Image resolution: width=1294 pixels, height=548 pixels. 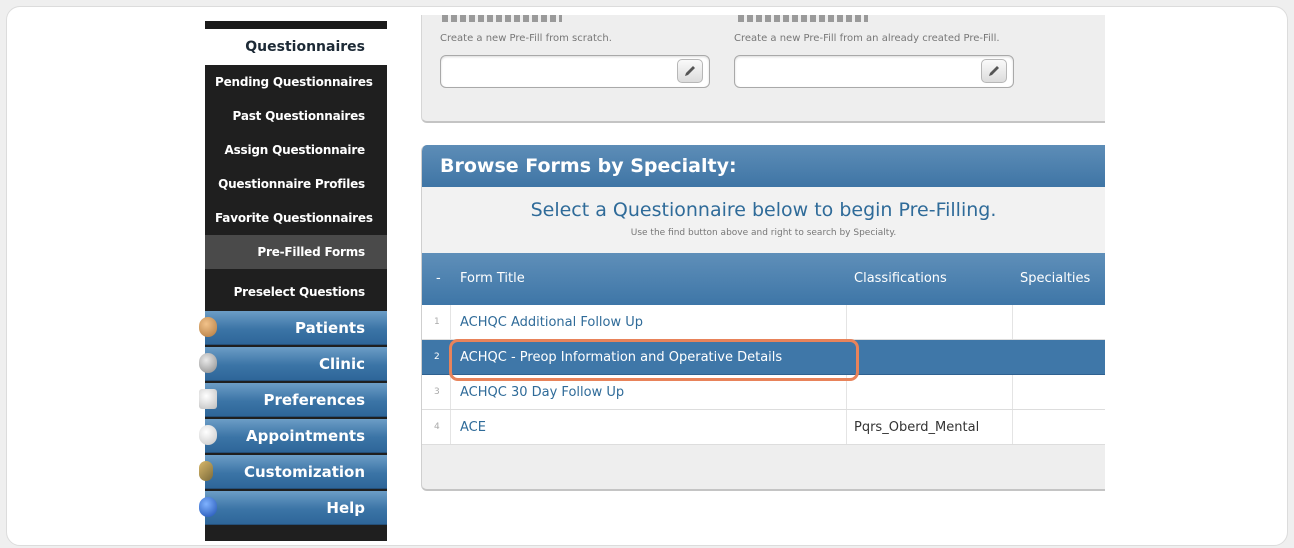 I want to click on table-row: 4 ACE Pqrs_Oberd_Mental, so click(x=763, y=427).